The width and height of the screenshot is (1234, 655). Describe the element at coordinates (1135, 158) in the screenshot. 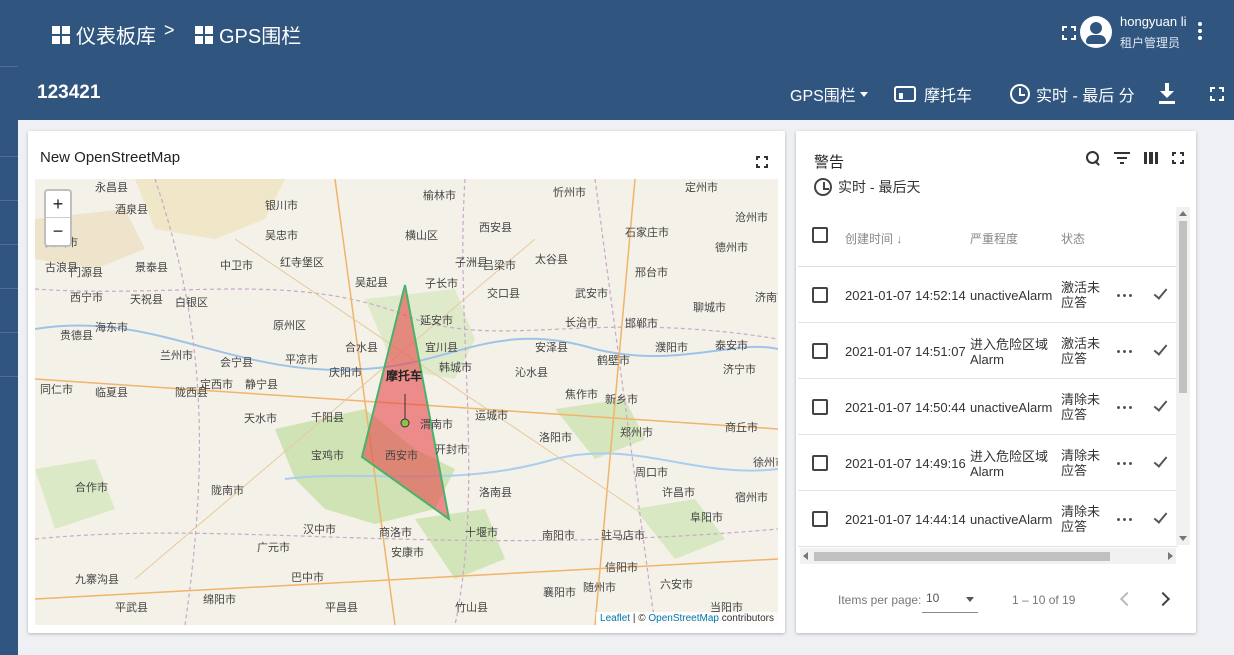

I see `alarm-tools` at that location.